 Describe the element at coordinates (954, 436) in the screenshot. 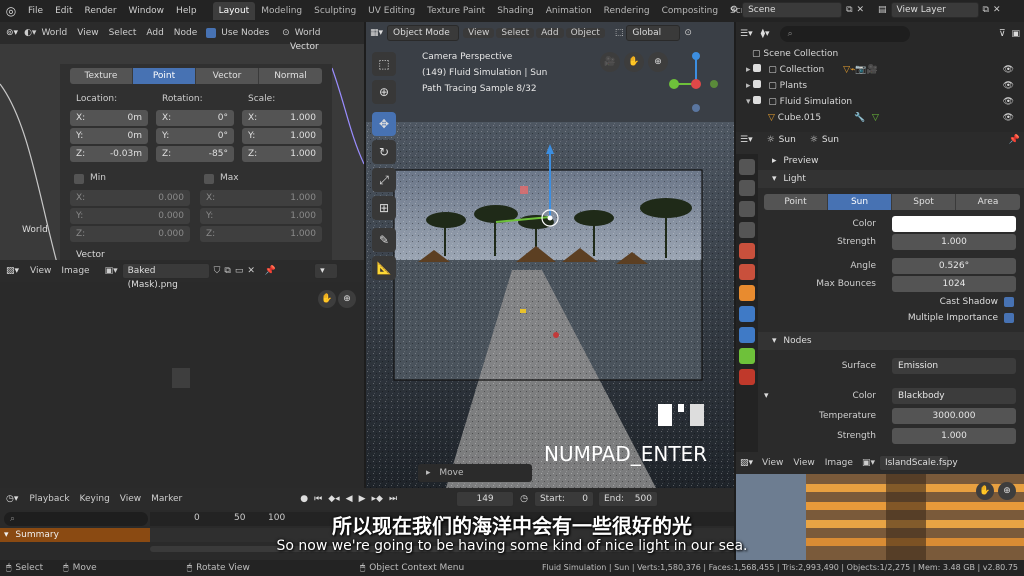

I see `strength2-field: 1.000` at that location.